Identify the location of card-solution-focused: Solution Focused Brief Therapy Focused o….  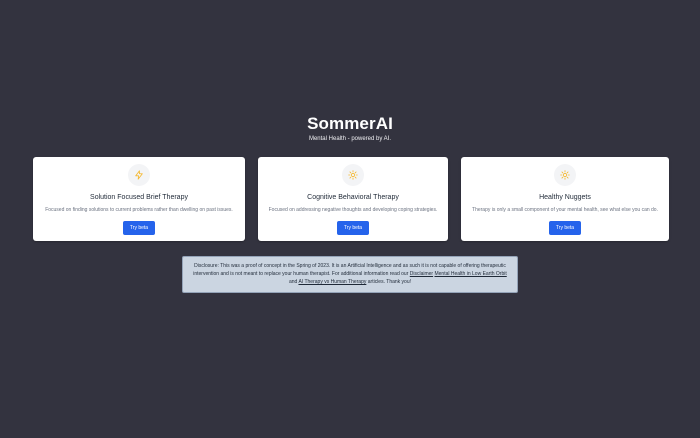
(139, 199).